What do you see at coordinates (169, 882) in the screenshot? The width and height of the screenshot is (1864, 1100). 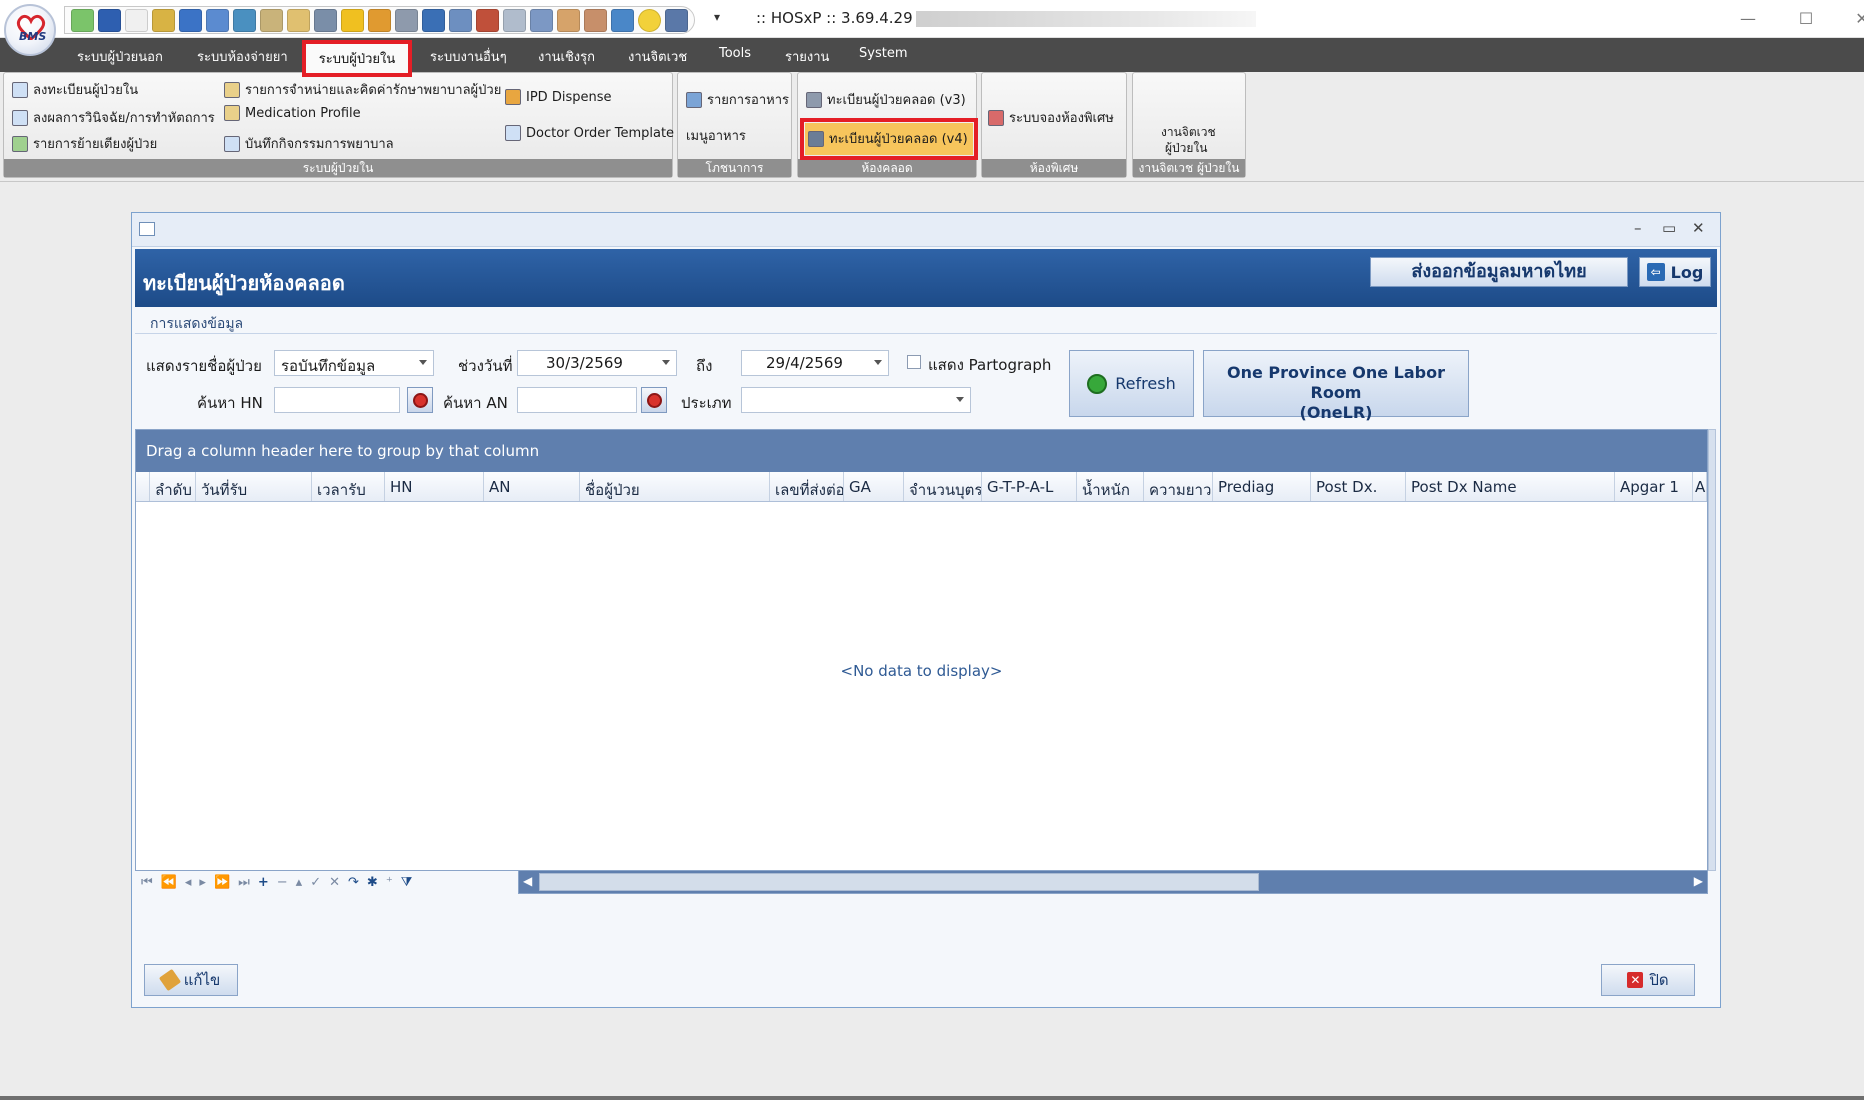 I see `prev-page-icon: ⏪` at bounding box center [169, 882].